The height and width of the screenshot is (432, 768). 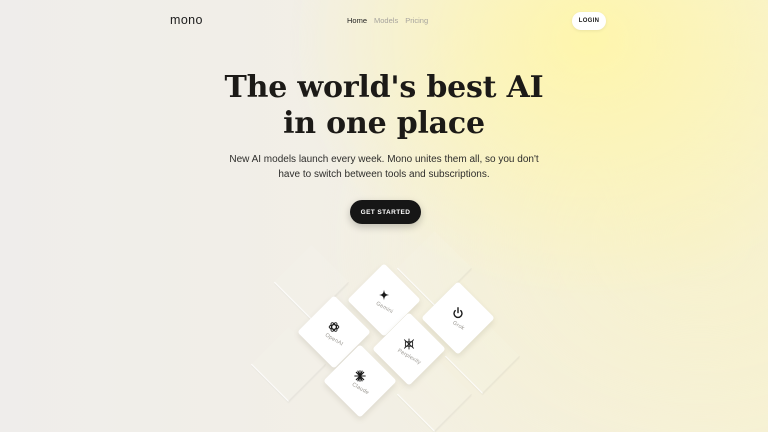 I want to click on model-card-label: Claude, so click(x=360, y=389).